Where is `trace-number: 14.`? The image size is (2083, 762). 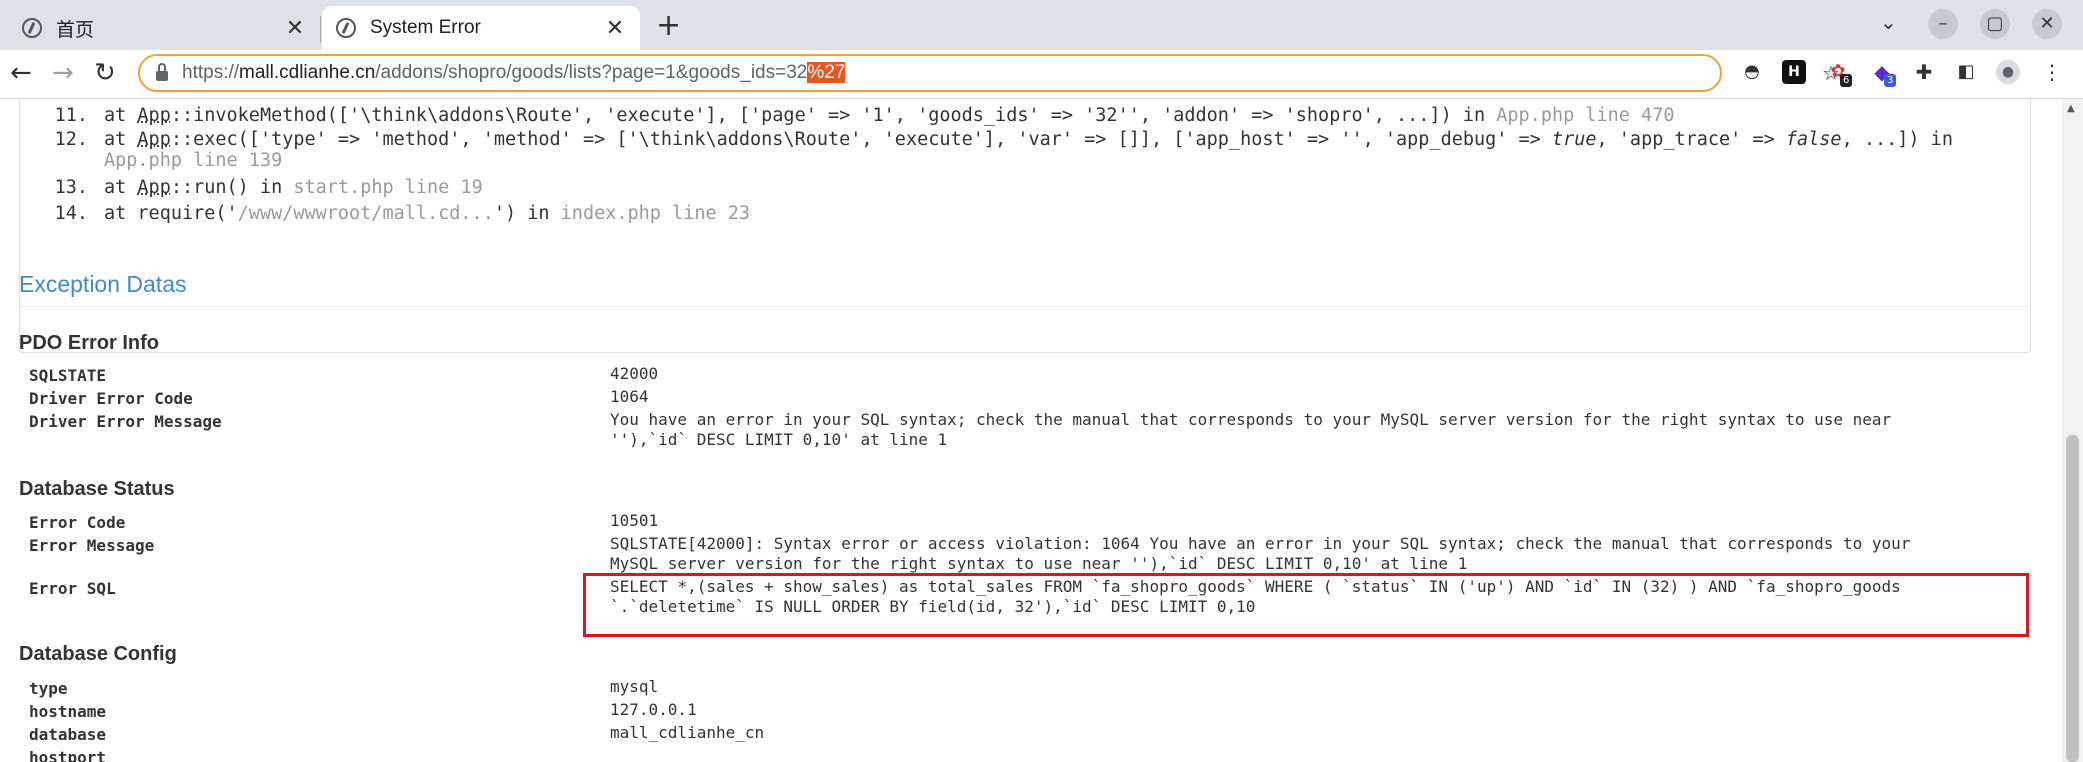 trace-number: 14. is located at coordinates (71, 213).